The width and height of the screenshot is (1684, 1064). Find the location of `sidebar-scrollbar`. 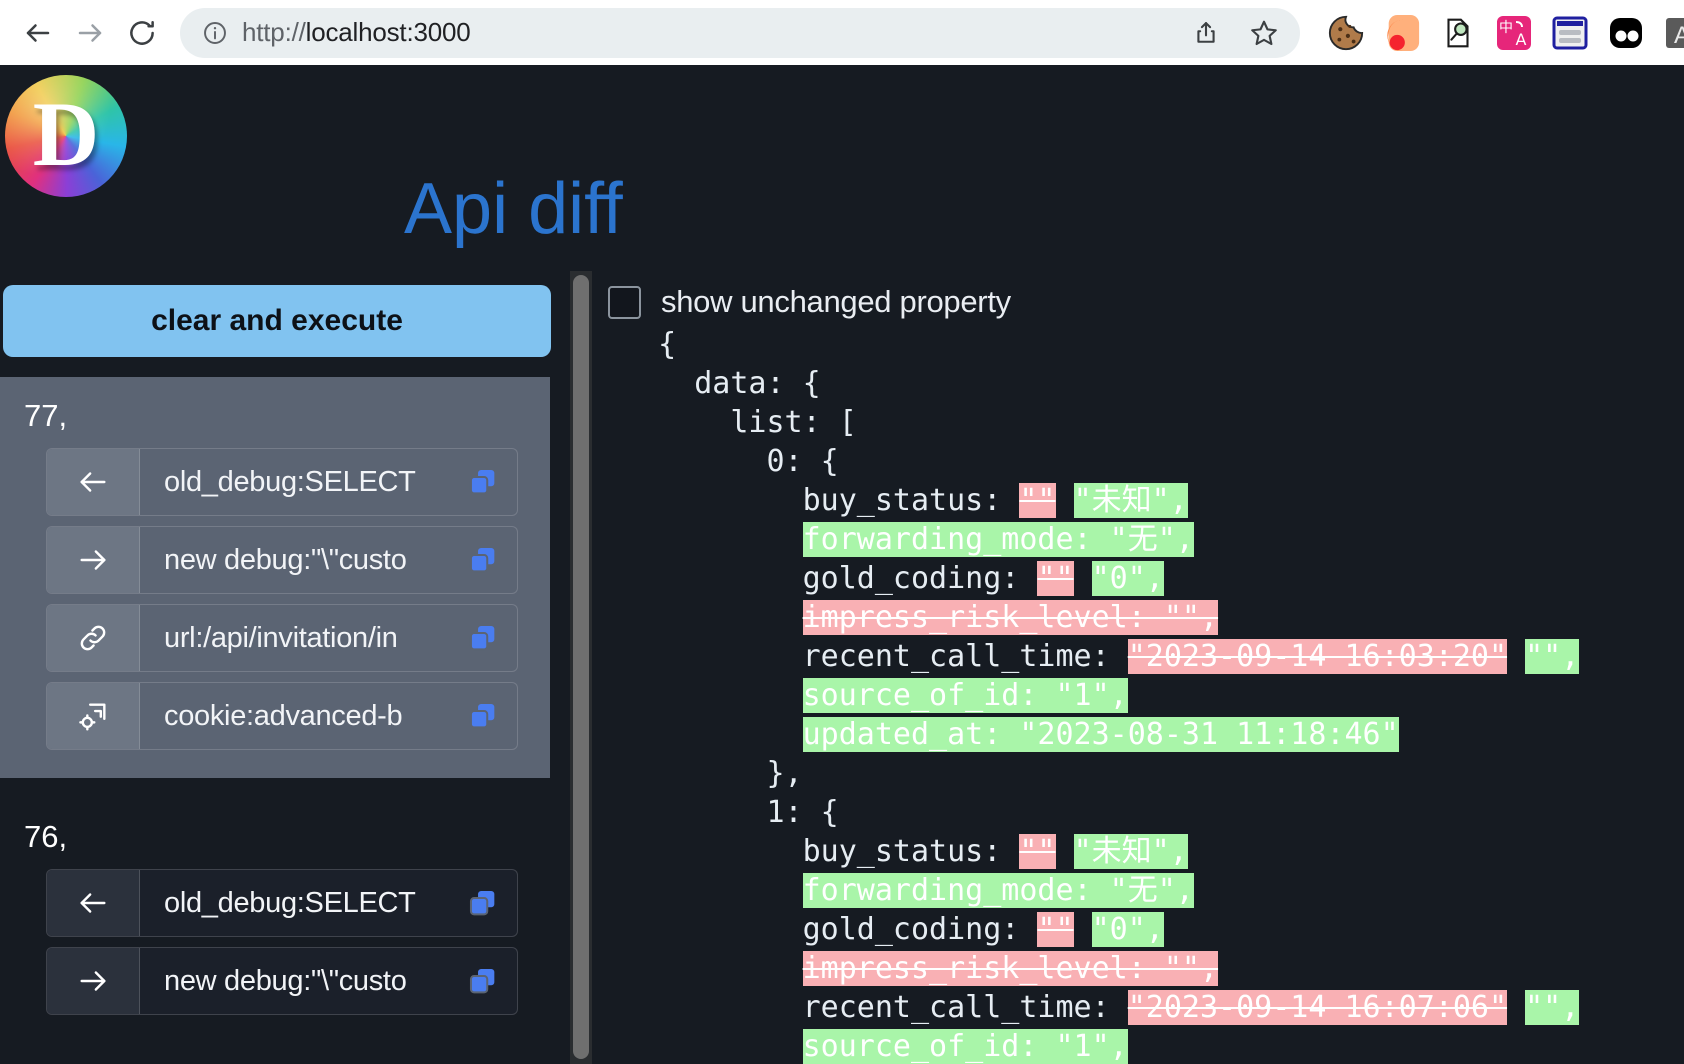

sidebar-scrollbar is located at coordinates (581, 667).